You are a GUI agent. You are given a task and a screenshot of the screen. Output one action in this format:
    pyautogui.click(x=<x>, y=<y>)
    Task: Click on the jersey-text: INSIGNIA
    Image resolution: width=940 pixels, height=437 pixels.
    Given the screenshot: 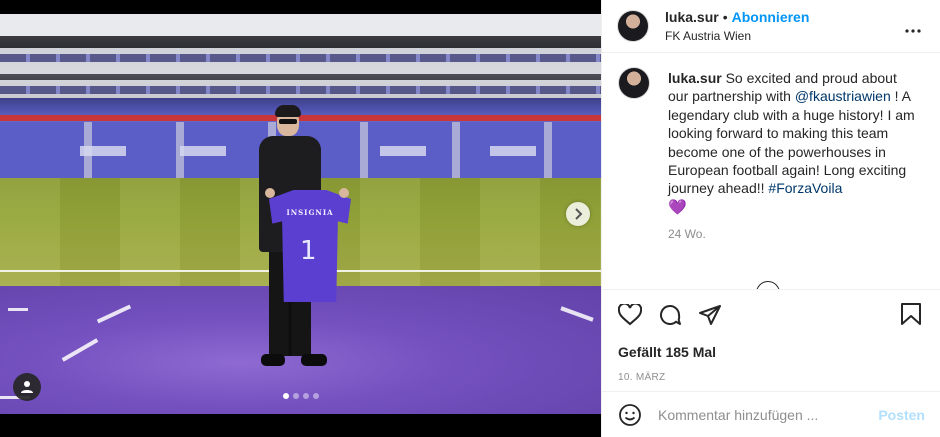 What is the action you would take?
    pyautogui.click(x=310, y=212)
    